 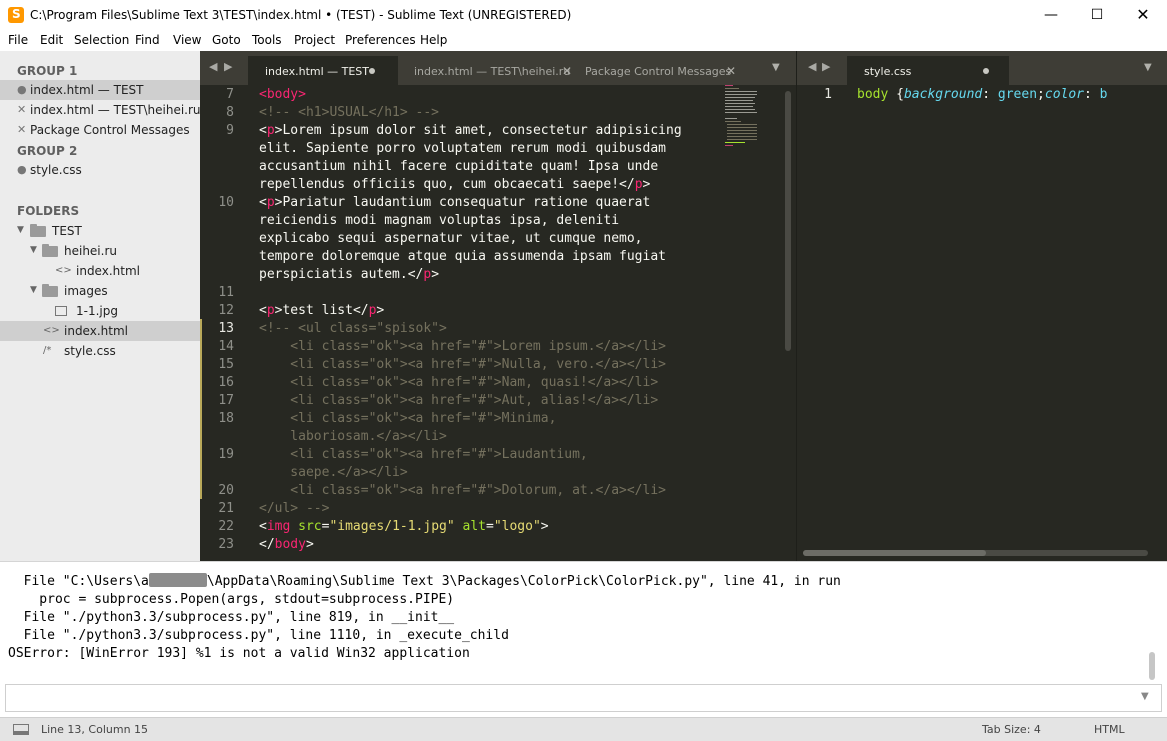 What do you see at coordinates (267, 40) in the screenshot?
I see `menu-tools: Tools` at bounding box center [267, 40].